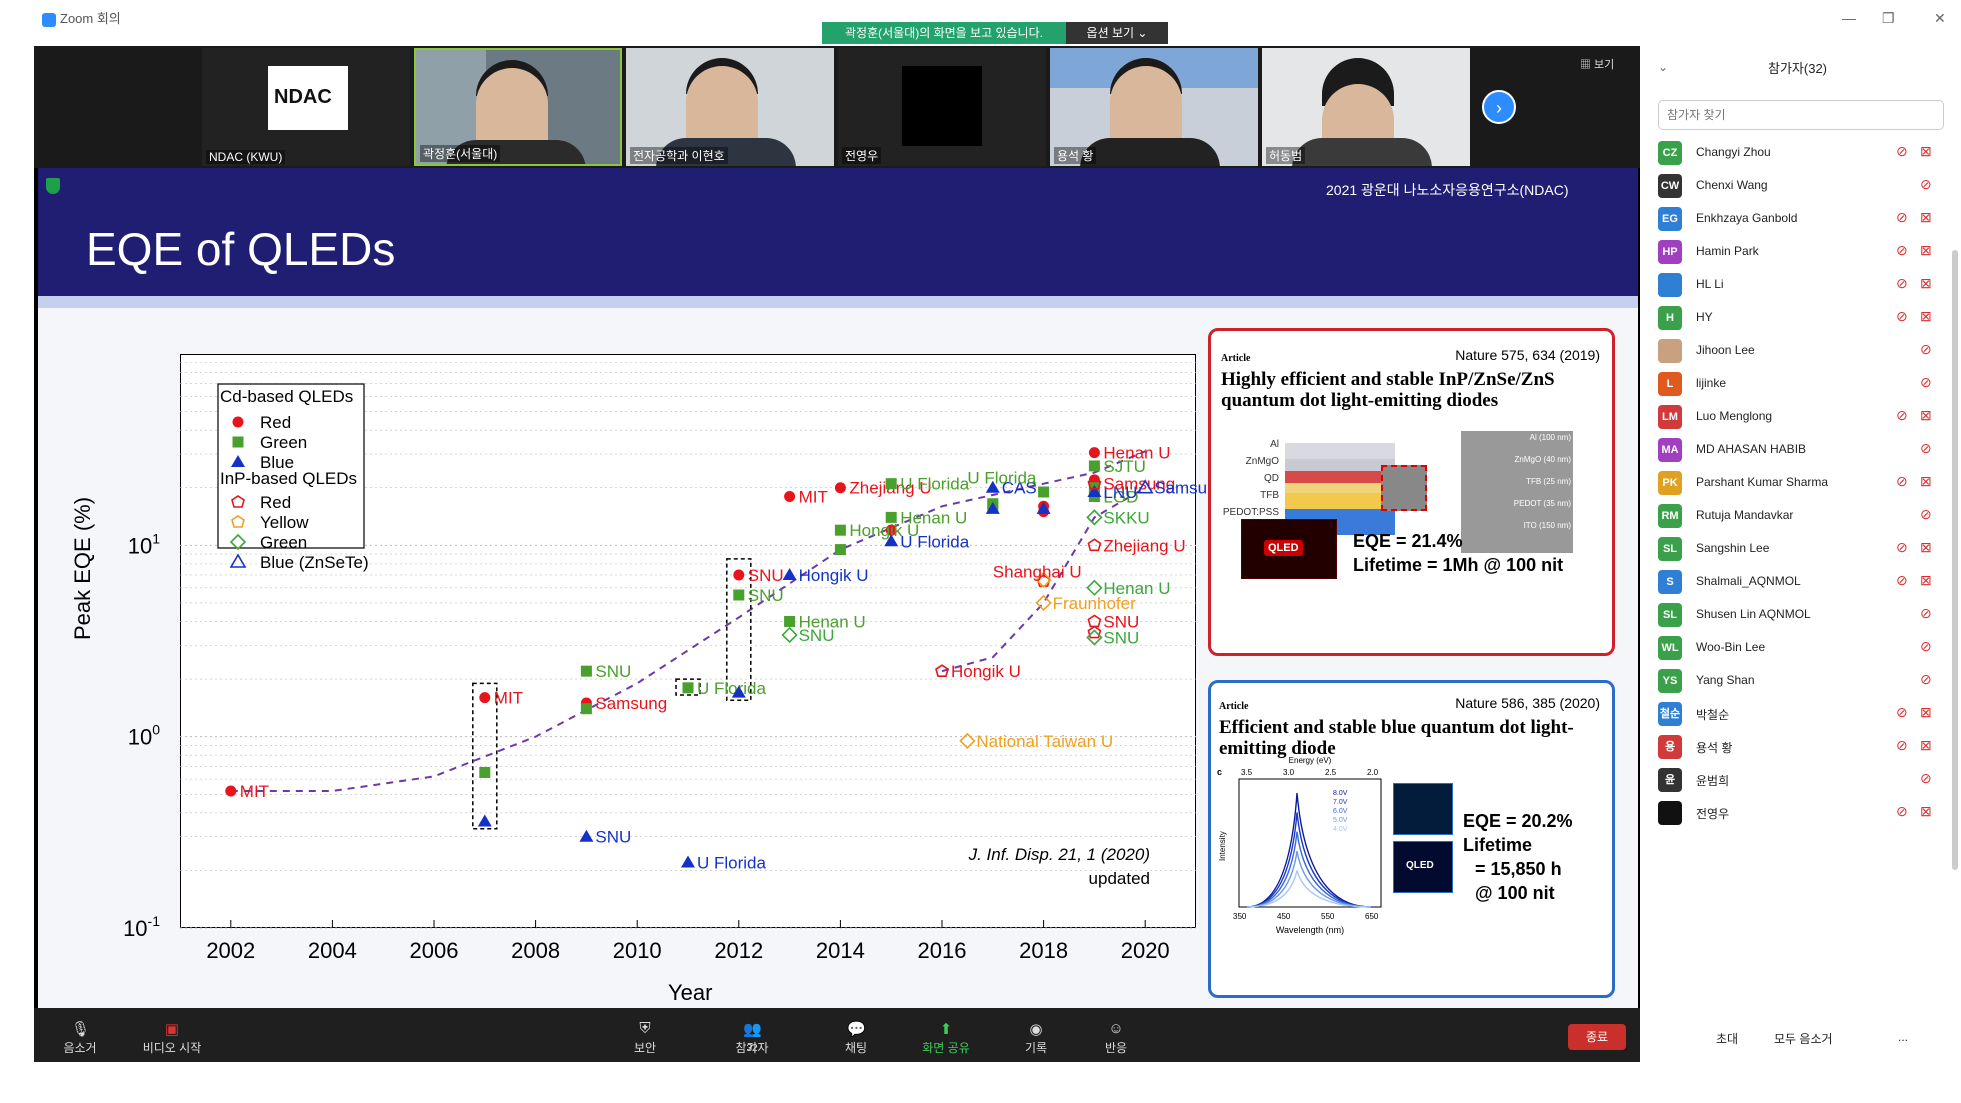 The image size is (1961, 1103). I want to click on legend-entry: Green, so click(283, 442).